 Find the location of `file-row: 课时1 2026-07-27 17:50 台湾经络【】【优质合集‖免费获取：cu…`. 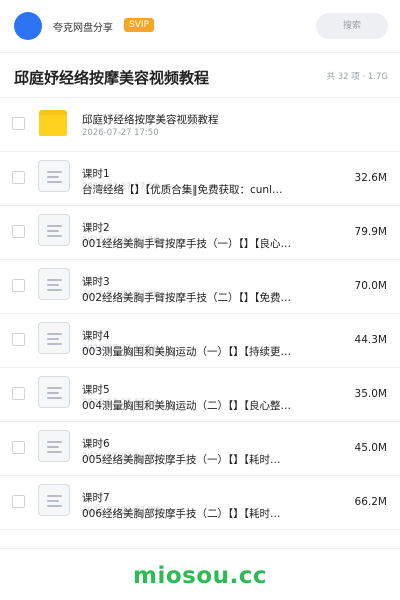

file-row: 课时1 2026-07-27 17:50 台湾经络【】【优质合集‖免费获取：cu… is located at coordinates (200, 179).